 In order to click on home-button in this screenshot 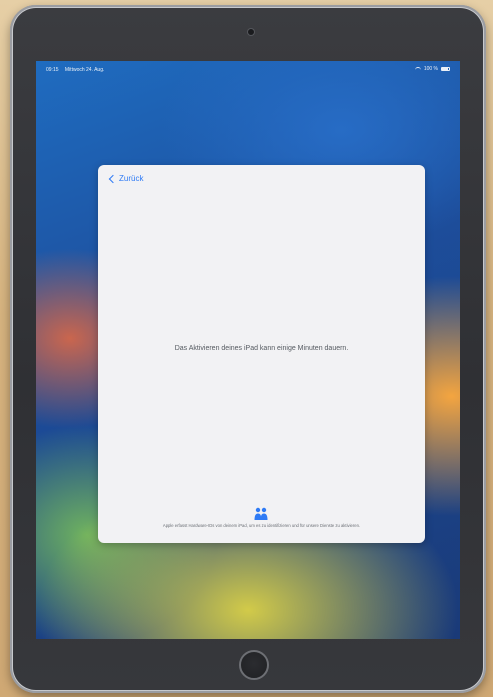, I will do `click(254, 665)`.